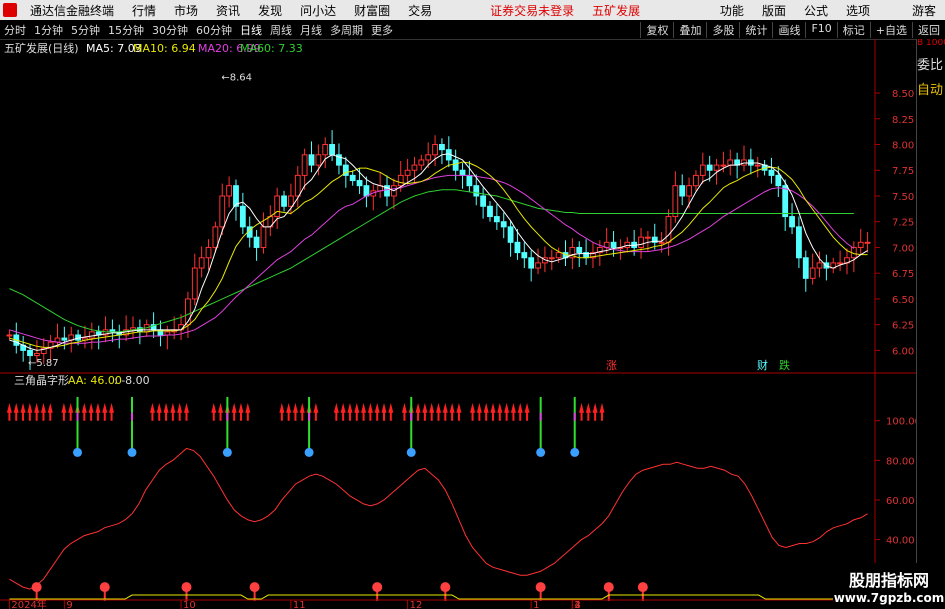 Image resolution: width=945 pixels, height=609 pixels. I want to click on tool-f10: F10, so click(820, 29).